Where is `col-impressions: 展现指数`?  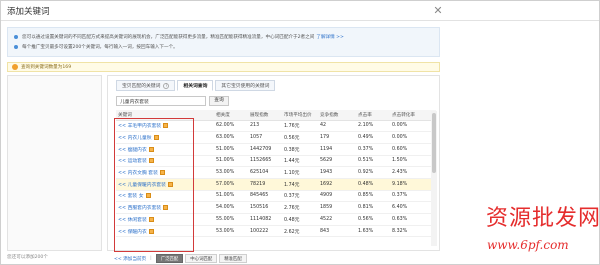
col-impressions: 展现指数 is located at coordinates (265, 115).